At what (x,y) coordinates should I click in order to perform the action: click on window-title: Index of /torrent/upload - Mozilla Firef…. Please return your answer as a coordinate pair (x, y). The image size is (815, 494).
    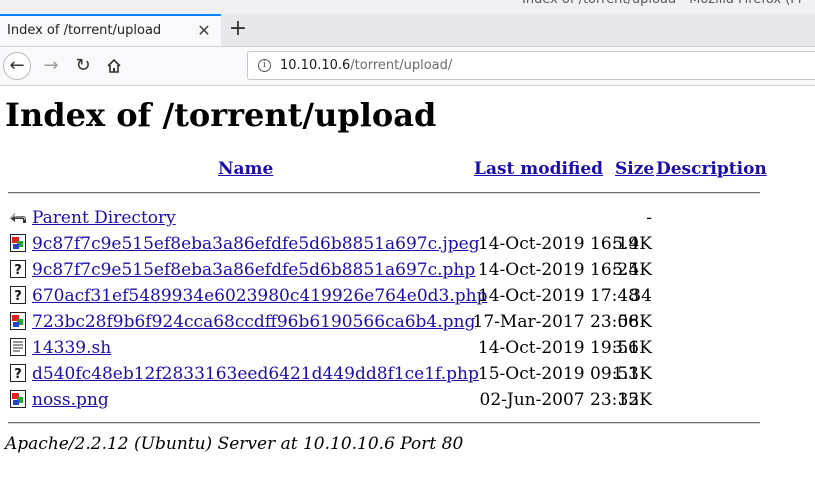
    Looking at the image, I should click on (662, 4).